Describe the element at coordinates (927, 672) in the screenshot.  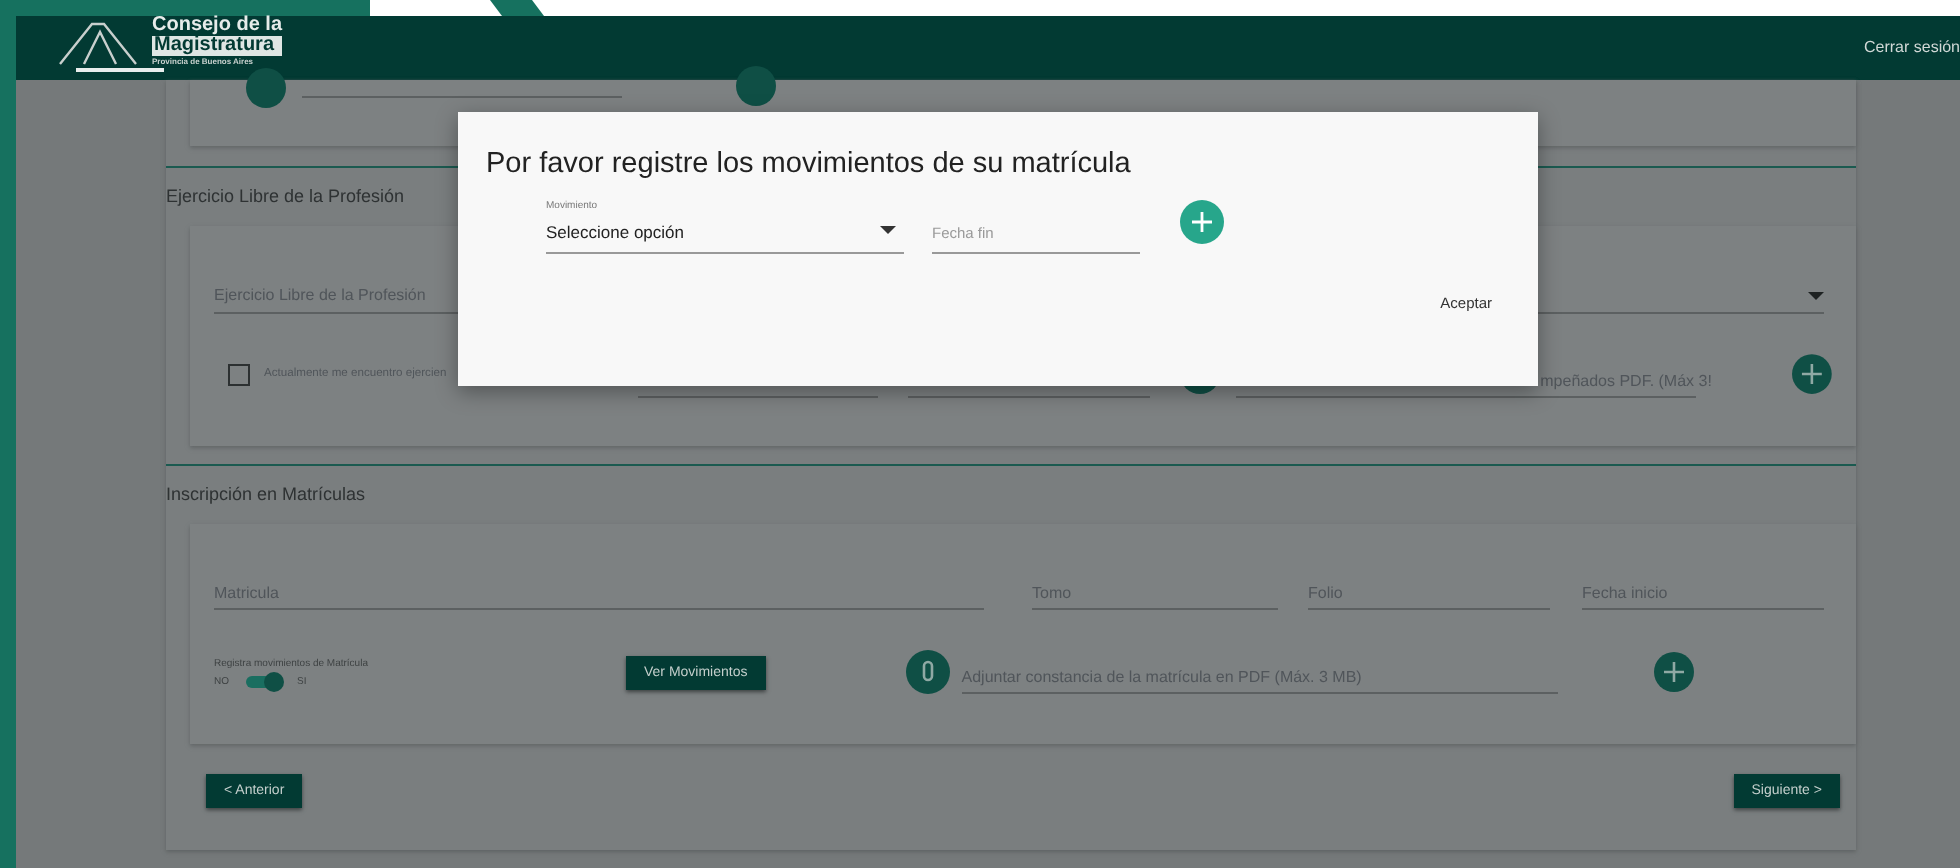
I see `paperclip-icon` at that location.